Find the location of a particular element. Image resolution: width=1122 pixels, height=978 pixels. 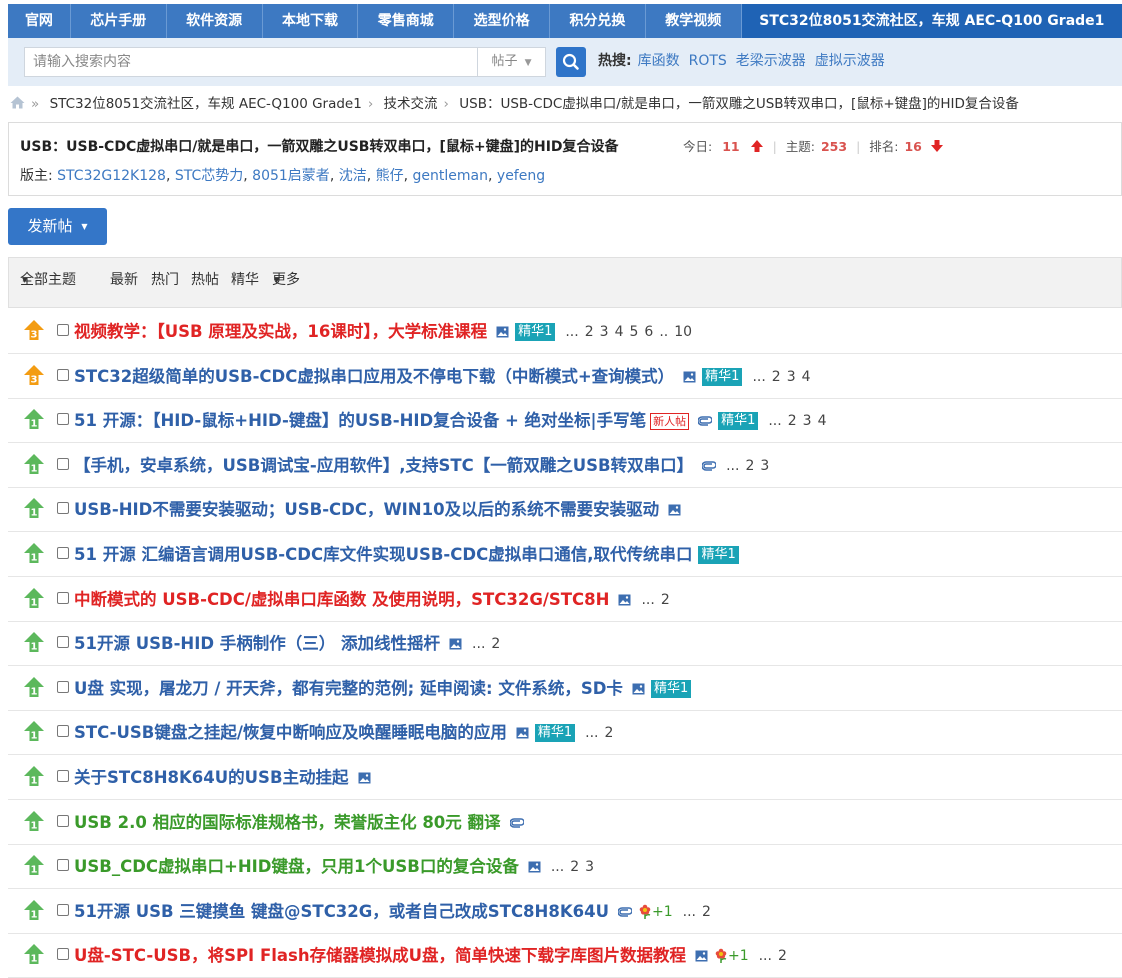

moderator-link: STC芯势力 is located at coordinates (209, 176).